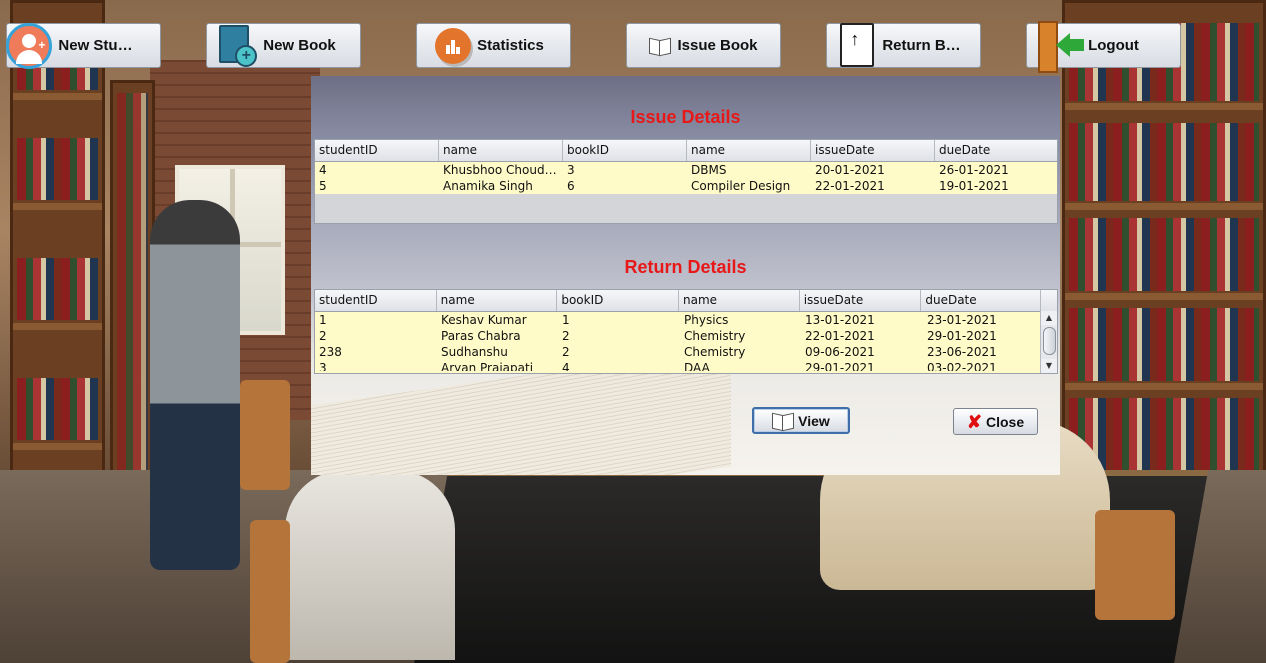  Describe the element at coordinates (741, 186) in the screenshot. I see `table-cell: Compiler Design` at that location.